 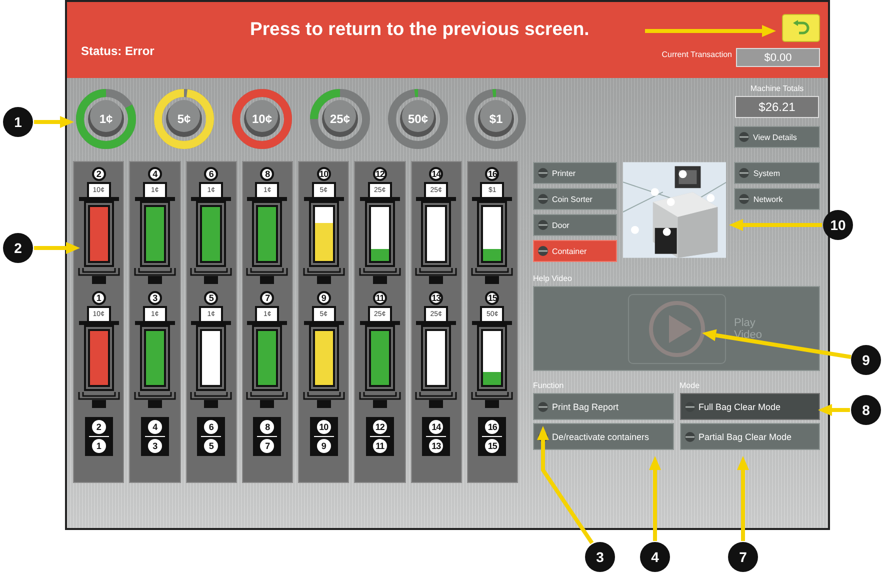 What do you see at coordinates (211, 174) in the screenshot?
I see `bin-number: 6` at bounding box center [211, 174].